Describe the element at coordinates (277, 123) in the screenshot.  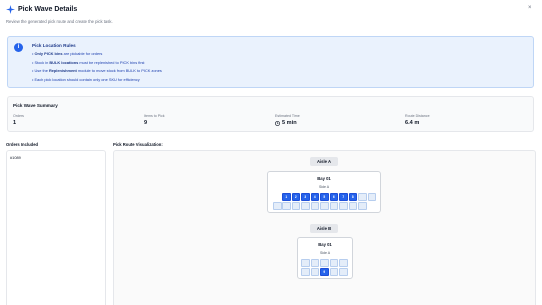
I see `clock-icon` at that location.